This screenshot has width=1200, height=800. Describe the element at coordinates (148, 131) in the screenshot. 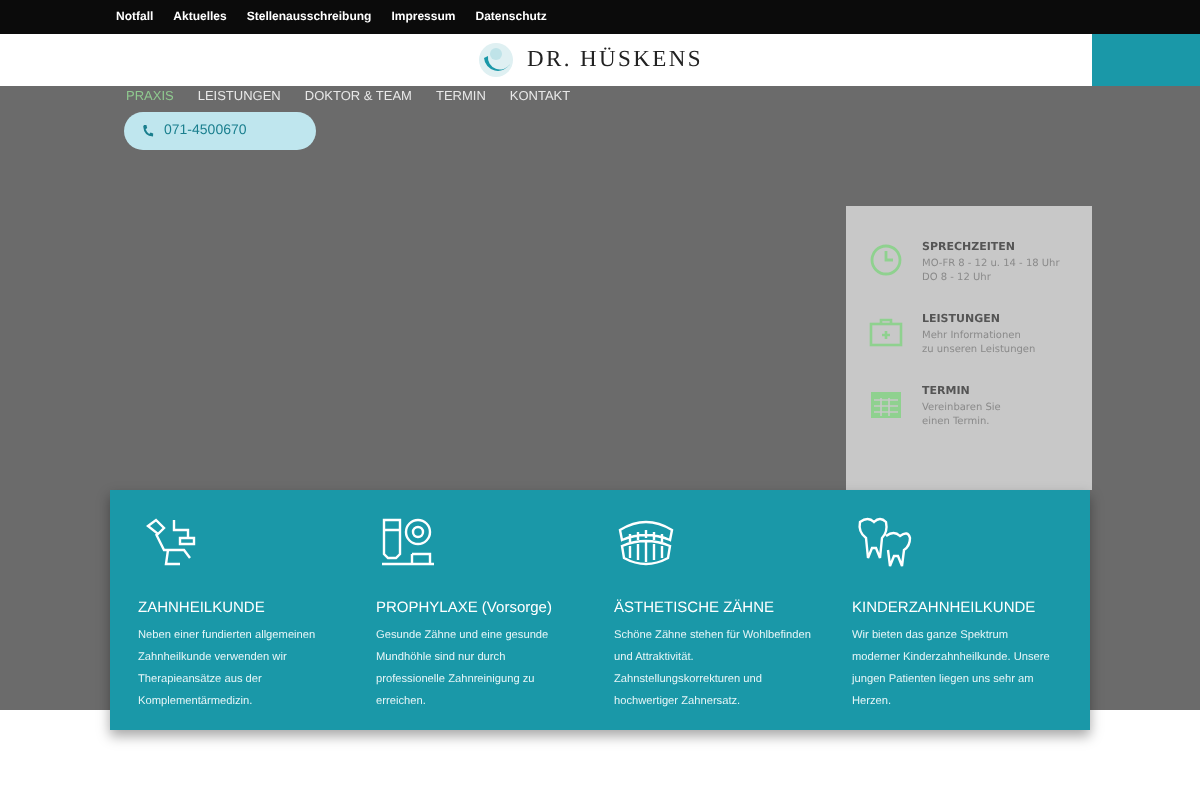

I see `phone-icon` at that location.